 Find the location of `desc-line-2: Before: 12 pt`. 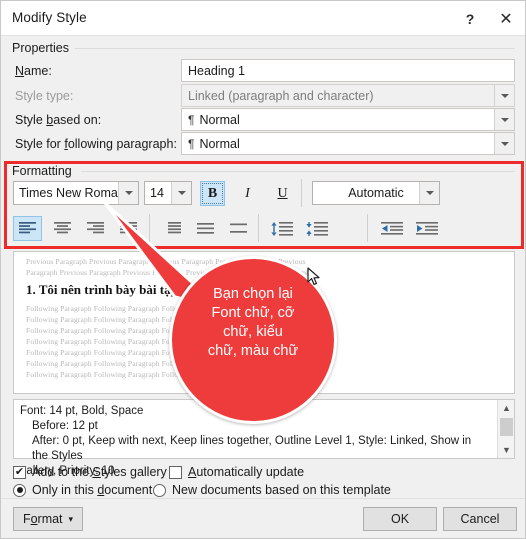

desc-line-2: Before: 12 pt is located at coordinates (65, 426).